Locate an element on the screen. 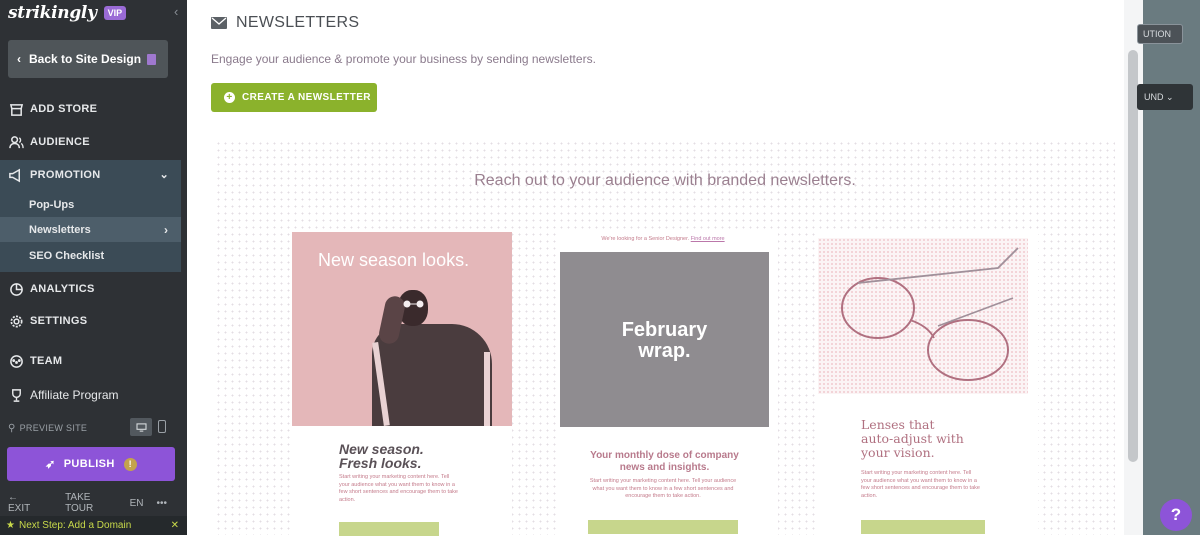  template-image-title: New season looks. is located at coordinates (394, 260).